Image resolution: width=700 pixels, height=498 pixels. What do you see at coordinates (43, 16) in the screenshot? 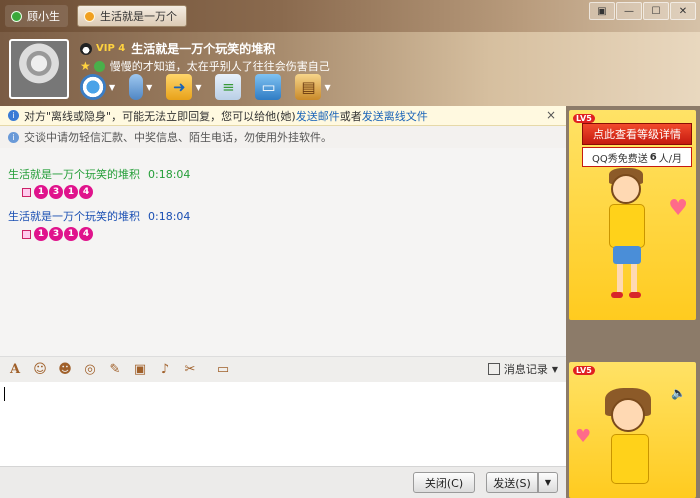
I see `tab-label: 顾小生` at bounding box center [43, 16].